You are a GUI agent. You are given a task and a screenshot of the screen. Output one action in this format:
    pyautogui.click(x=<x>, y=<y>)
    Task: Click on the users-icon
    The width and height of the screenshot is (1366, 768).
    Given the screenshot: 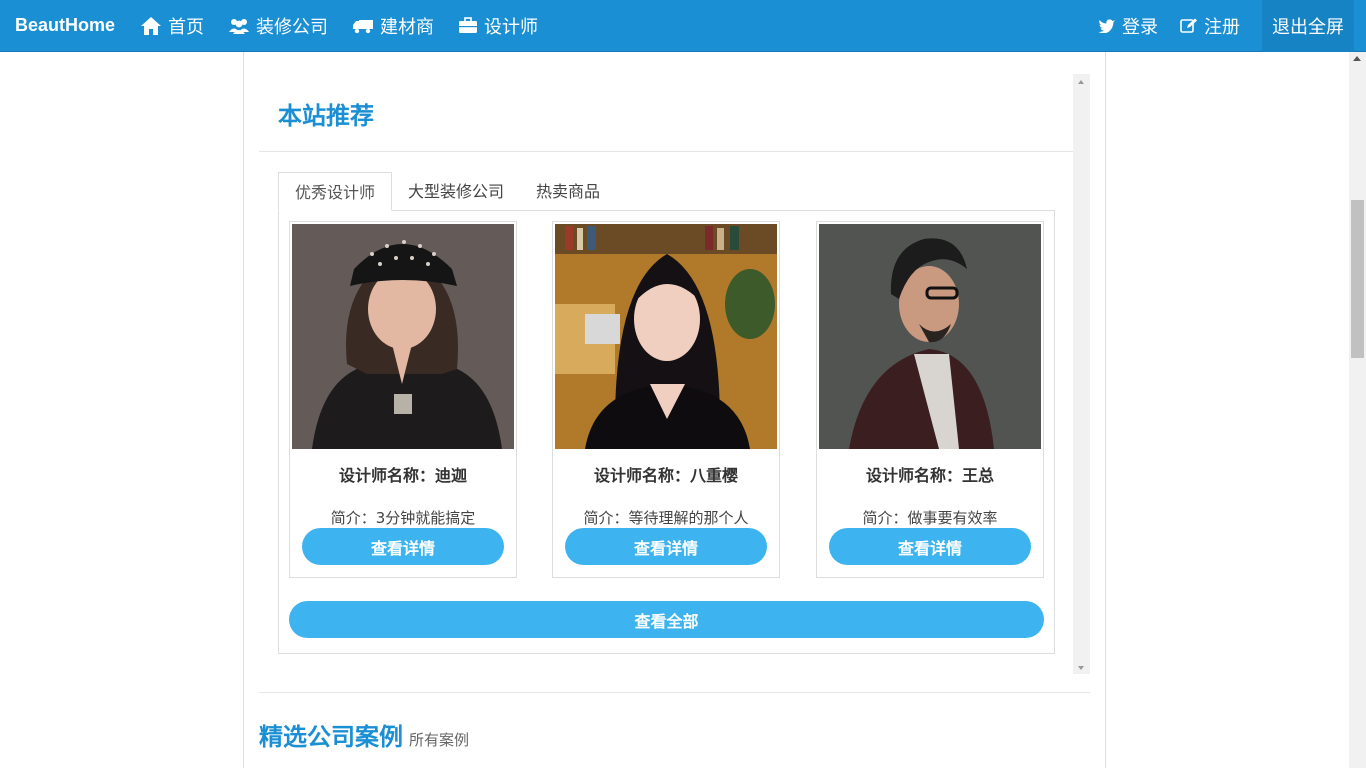 What is the action you would take?
    pyautogui.click(x=239, y=26)
    